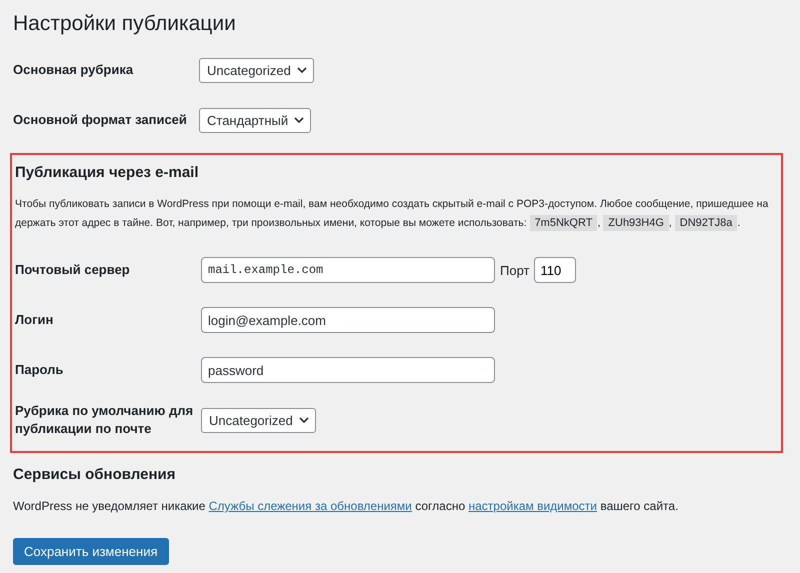 The image size is (800, 573). Describe the element at coordinates (348, 320) in the screenshot. I see `input-field: login@example.com` at that location.